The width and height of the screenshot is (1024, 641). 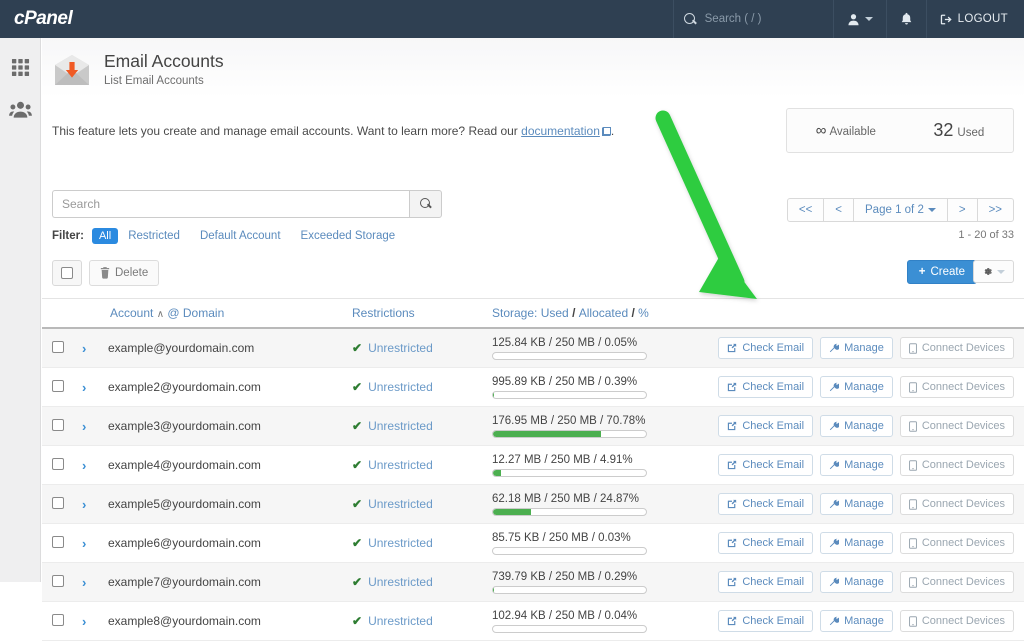 What do you see at coordinates (497, 473) in the screenshot?
I see `storage-progress-fill` at bounding box center [497, 473].